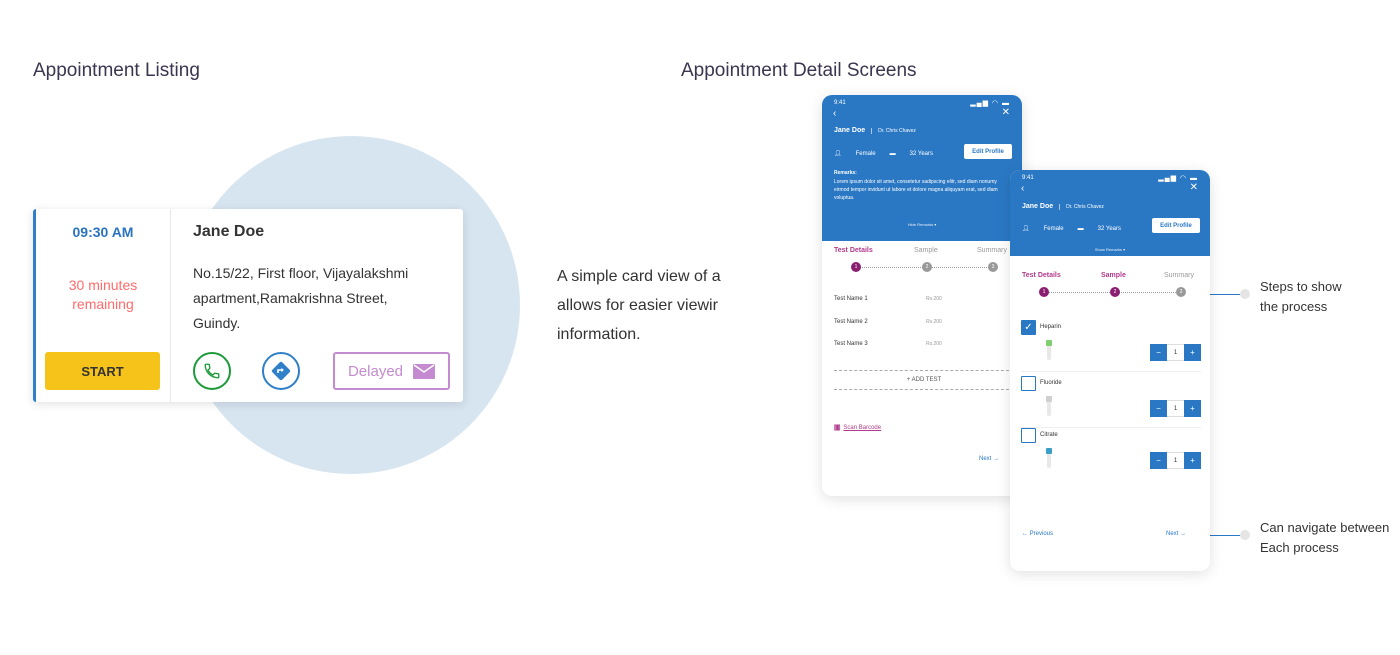 This screenshot has height=655, width=1400. What do you see at coordinates (1222, 535) in the screenshot?
I see `annotation-line-nav` at bounding box center [1222, 535].